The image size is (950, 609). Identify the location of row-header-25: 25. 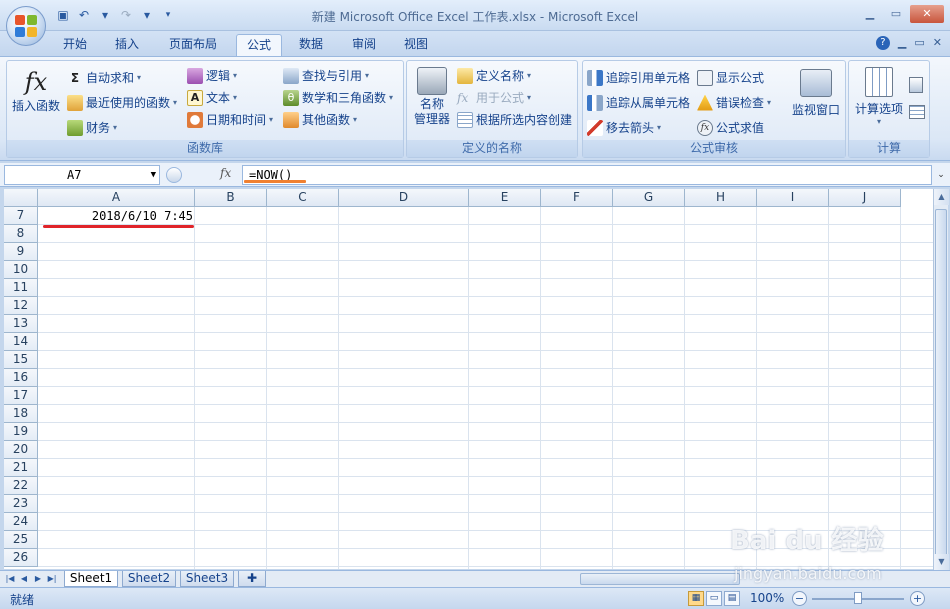
(21, 540).